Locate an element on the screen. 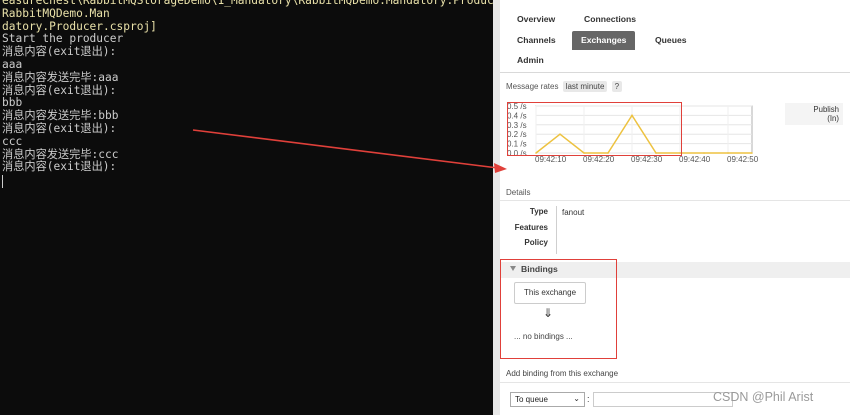  console-line: 消息内容发送完毕:aaa is located at coordinates (60, 77).